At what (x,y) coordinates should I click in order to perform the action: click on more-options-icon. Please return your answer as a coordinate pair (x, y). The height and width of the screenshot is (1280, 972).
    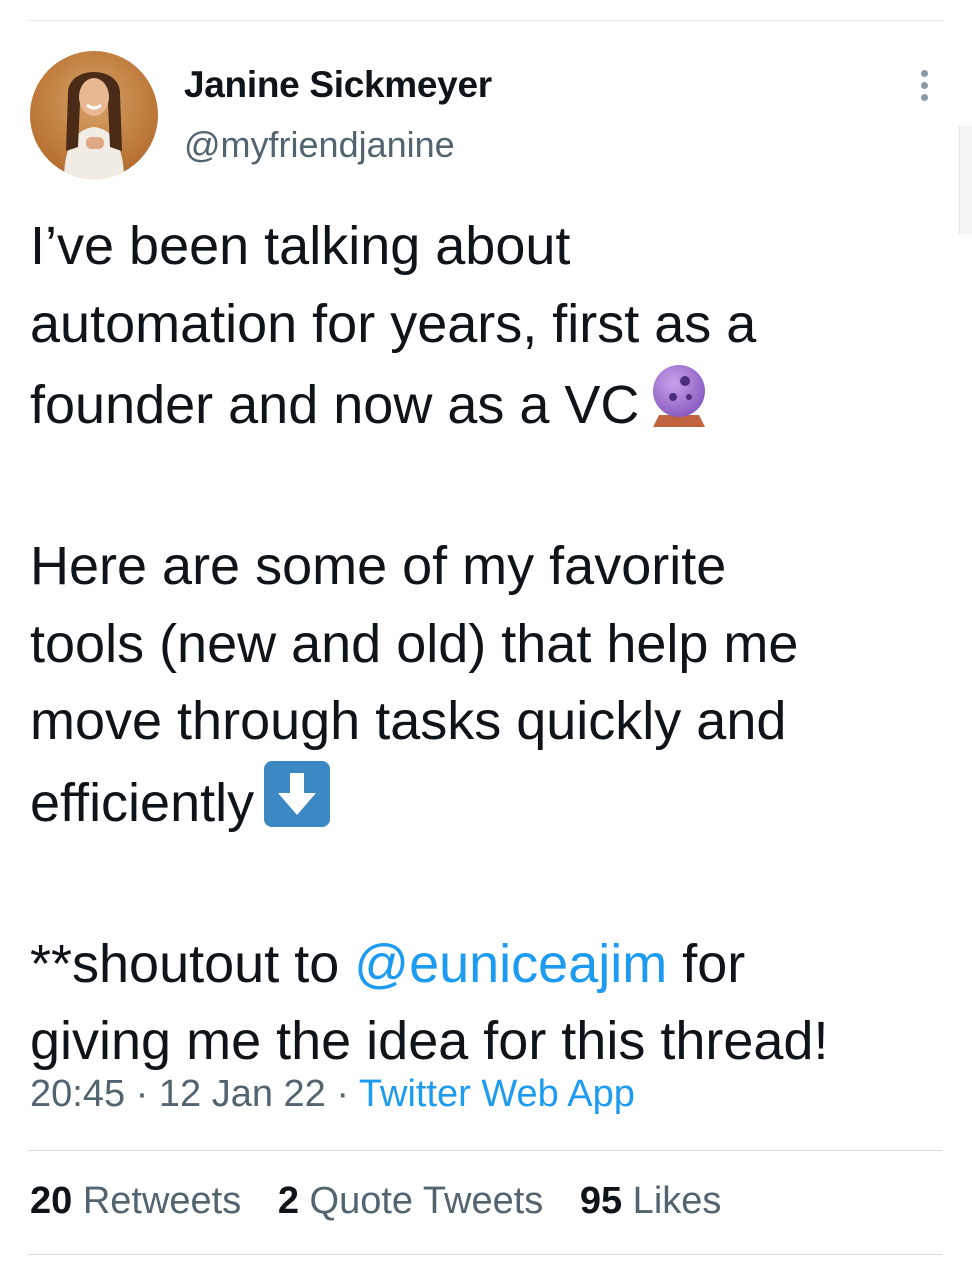
    Looking at the image, I should click on (924, 90).